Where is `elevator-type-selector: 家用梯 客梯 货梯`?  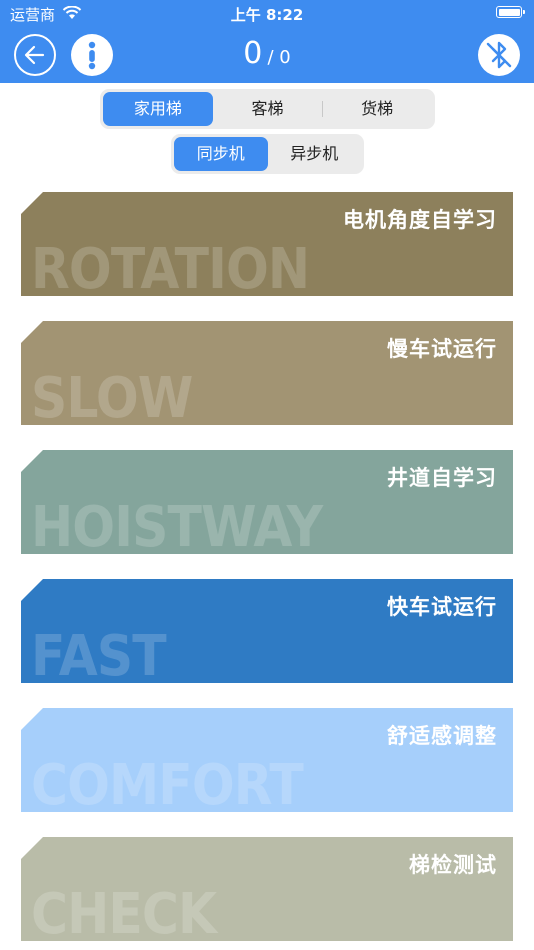 elevator-type-selector: 家用梯 客梯 货梯 is located at coordinates (267, 109).